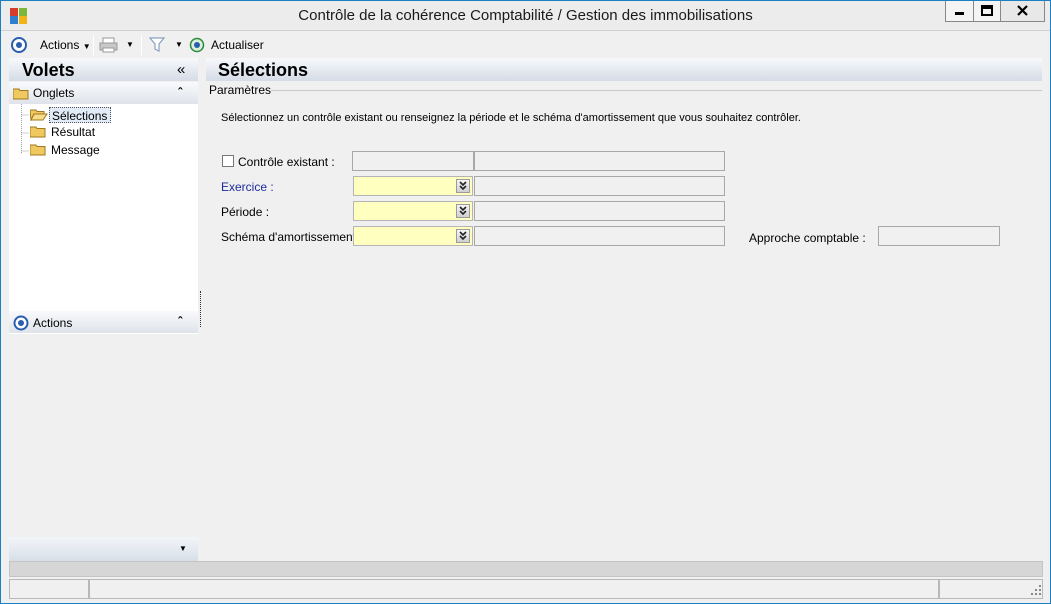 This screenshot has height=604, width=1051. I want to click on chevron-down-icon: ▼, so click(183, 548).